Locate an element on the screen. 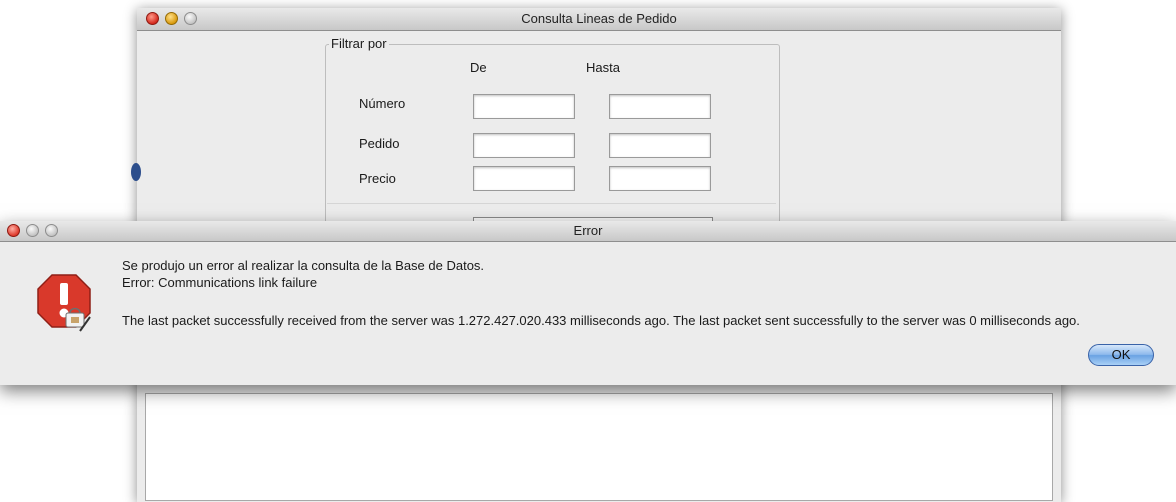 Image resolution: width=1176 pixels, height=502 pixels. main-window-title: Consulta Lineas de Pedido is located at coordinates (599, 18).